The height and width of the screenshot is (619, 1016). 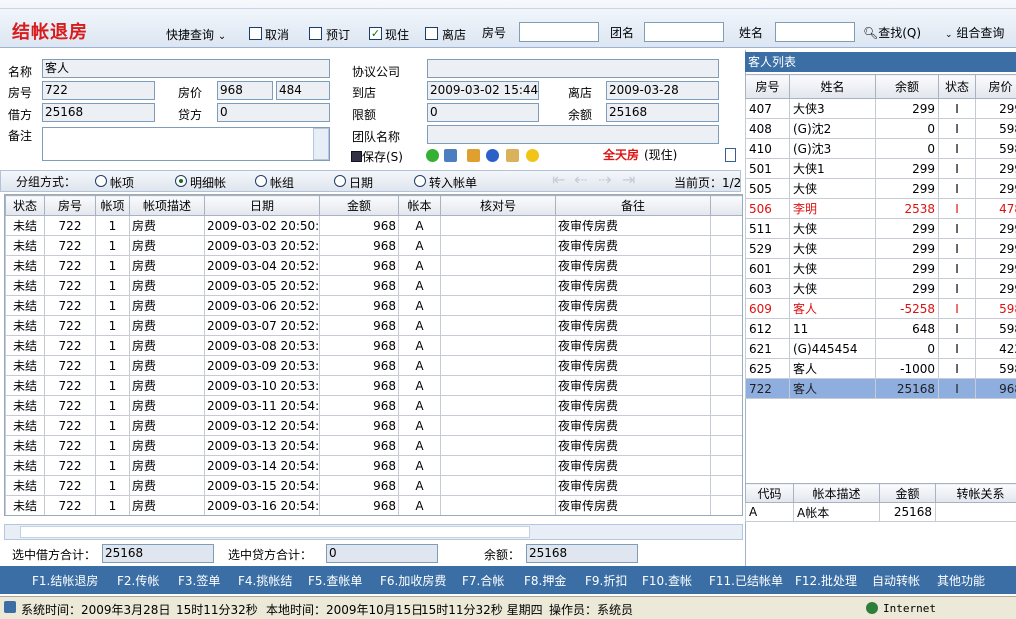 I want to click on fkey-other: 其他功能, so click(x=961, y=580).